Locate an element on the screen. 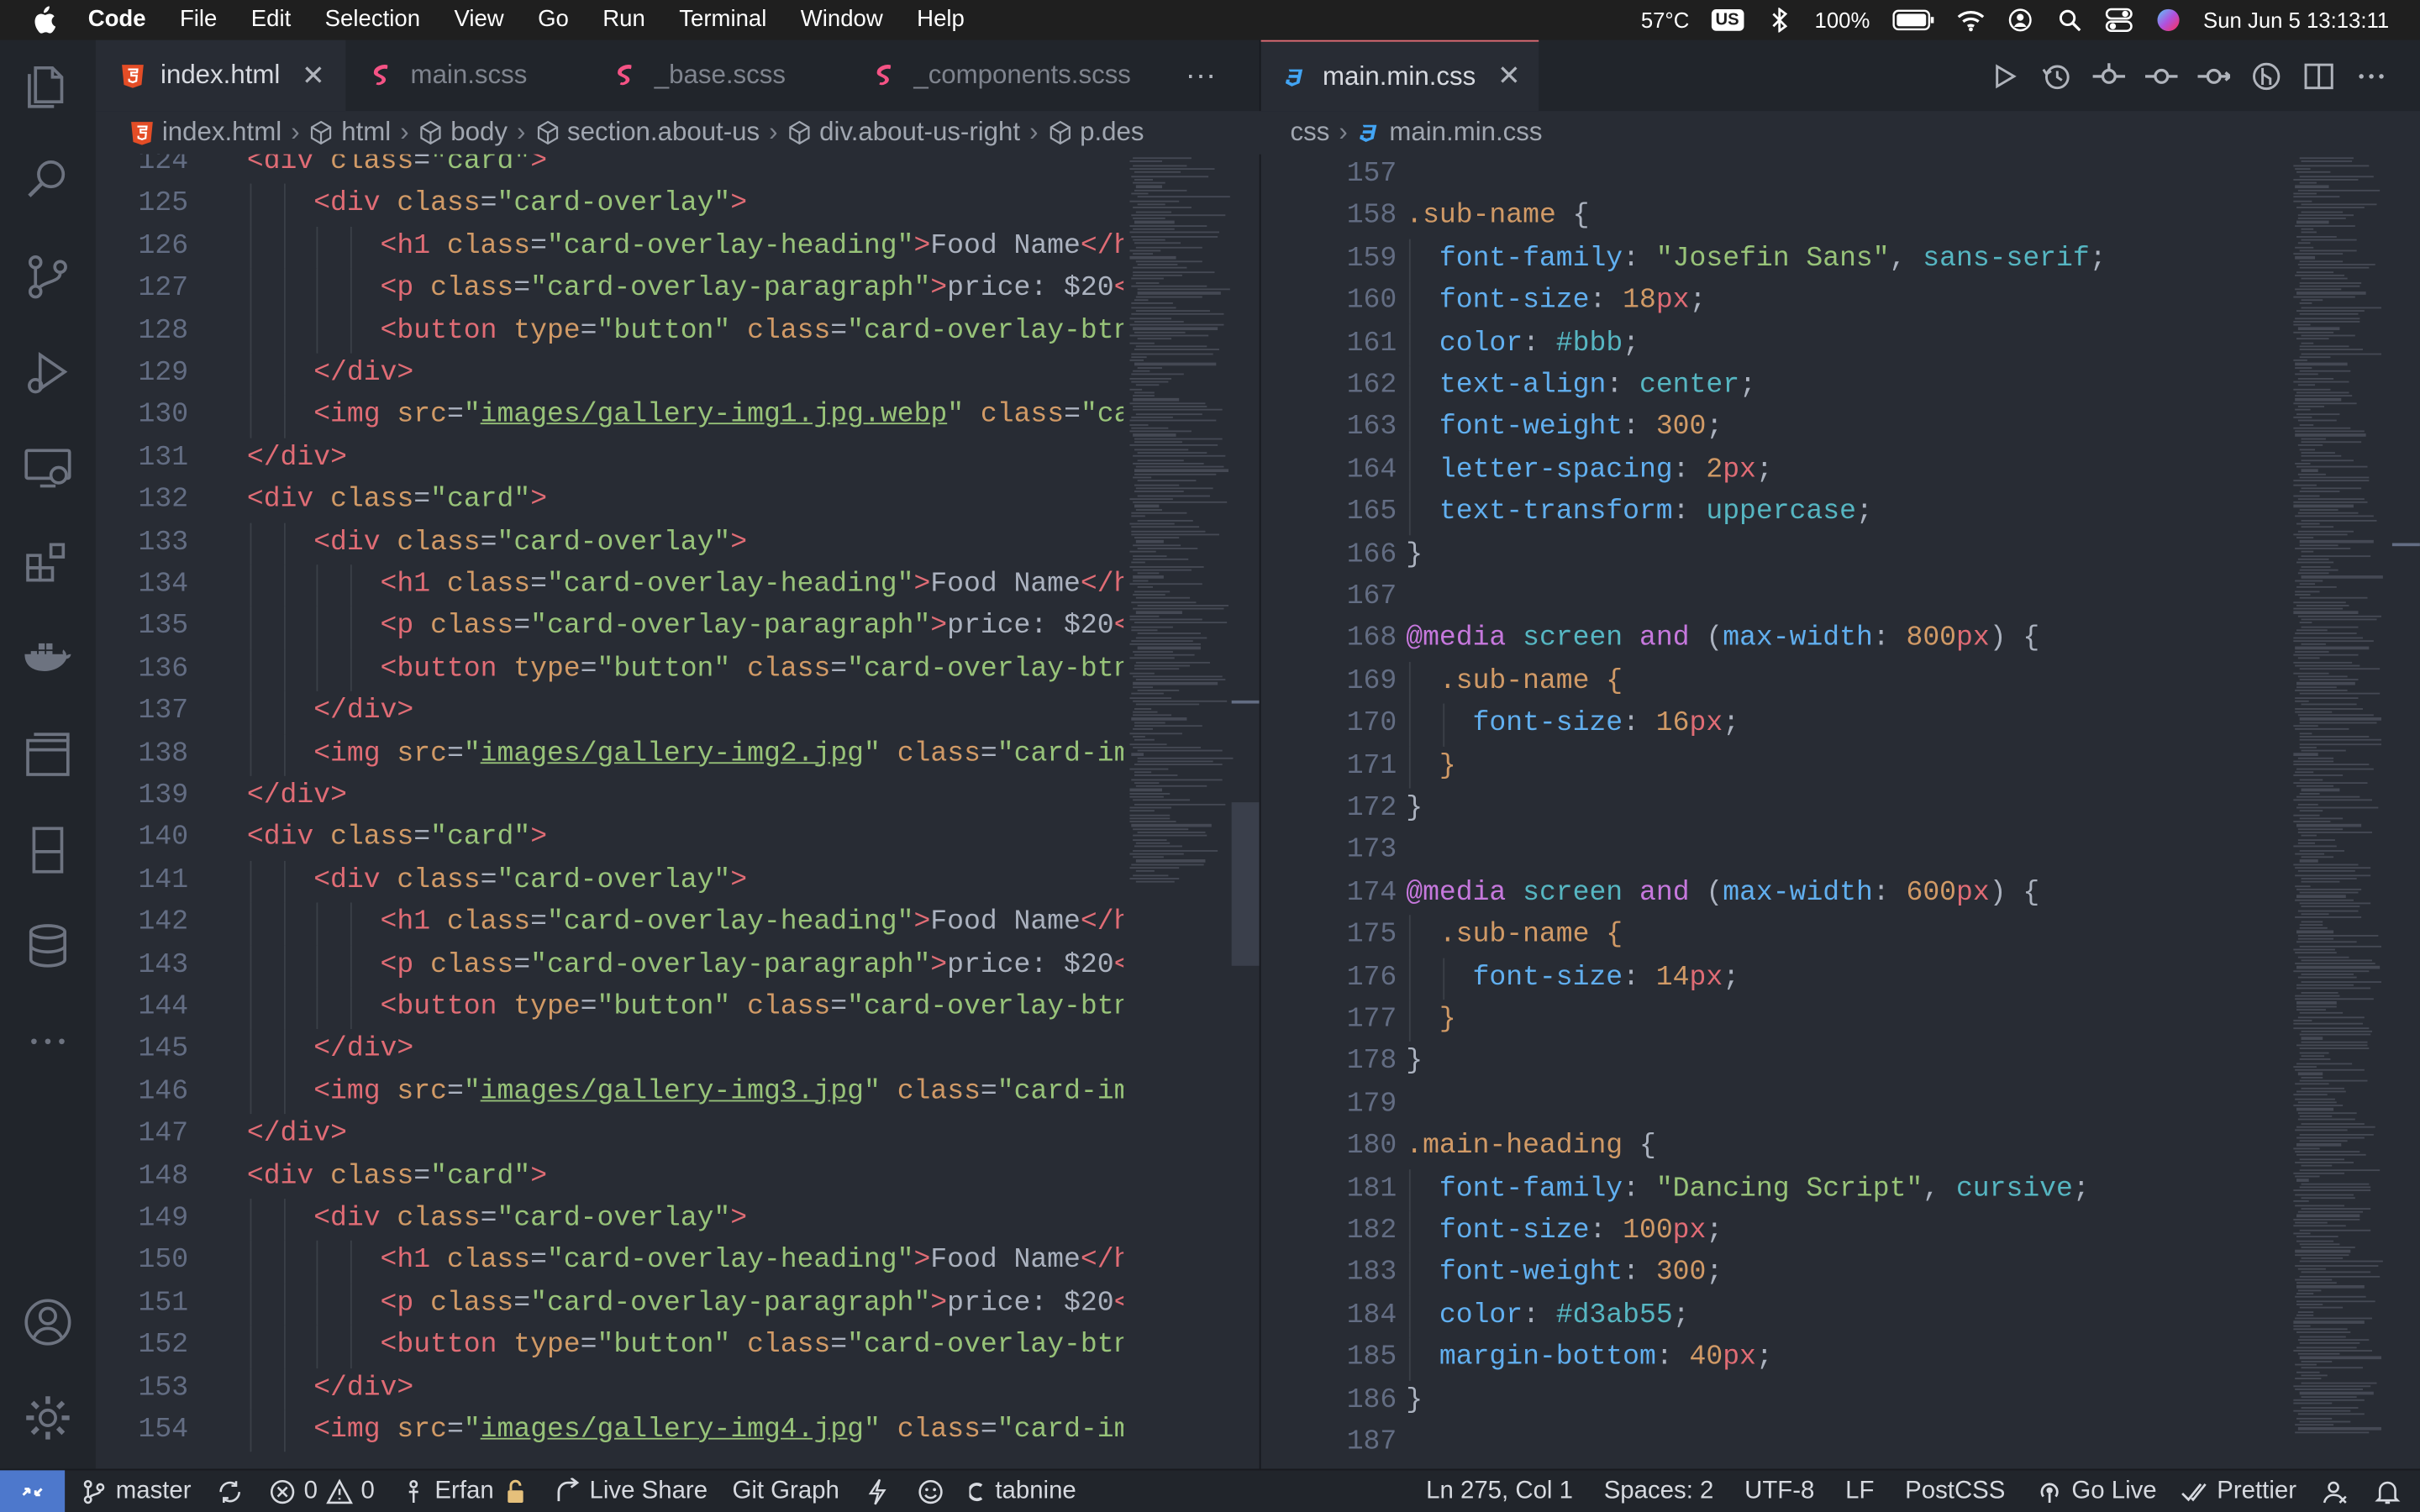 The image size is (2420, 1512). code-line: 184 color: #d3ab55; is located at coordinates (1773, 1316).